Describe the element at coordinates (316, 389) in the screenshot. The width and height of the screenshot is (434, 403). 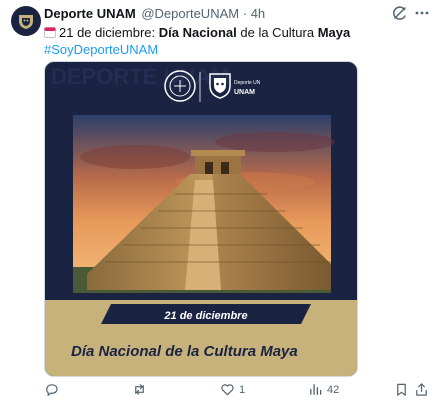
I see `views-icon` at that location.